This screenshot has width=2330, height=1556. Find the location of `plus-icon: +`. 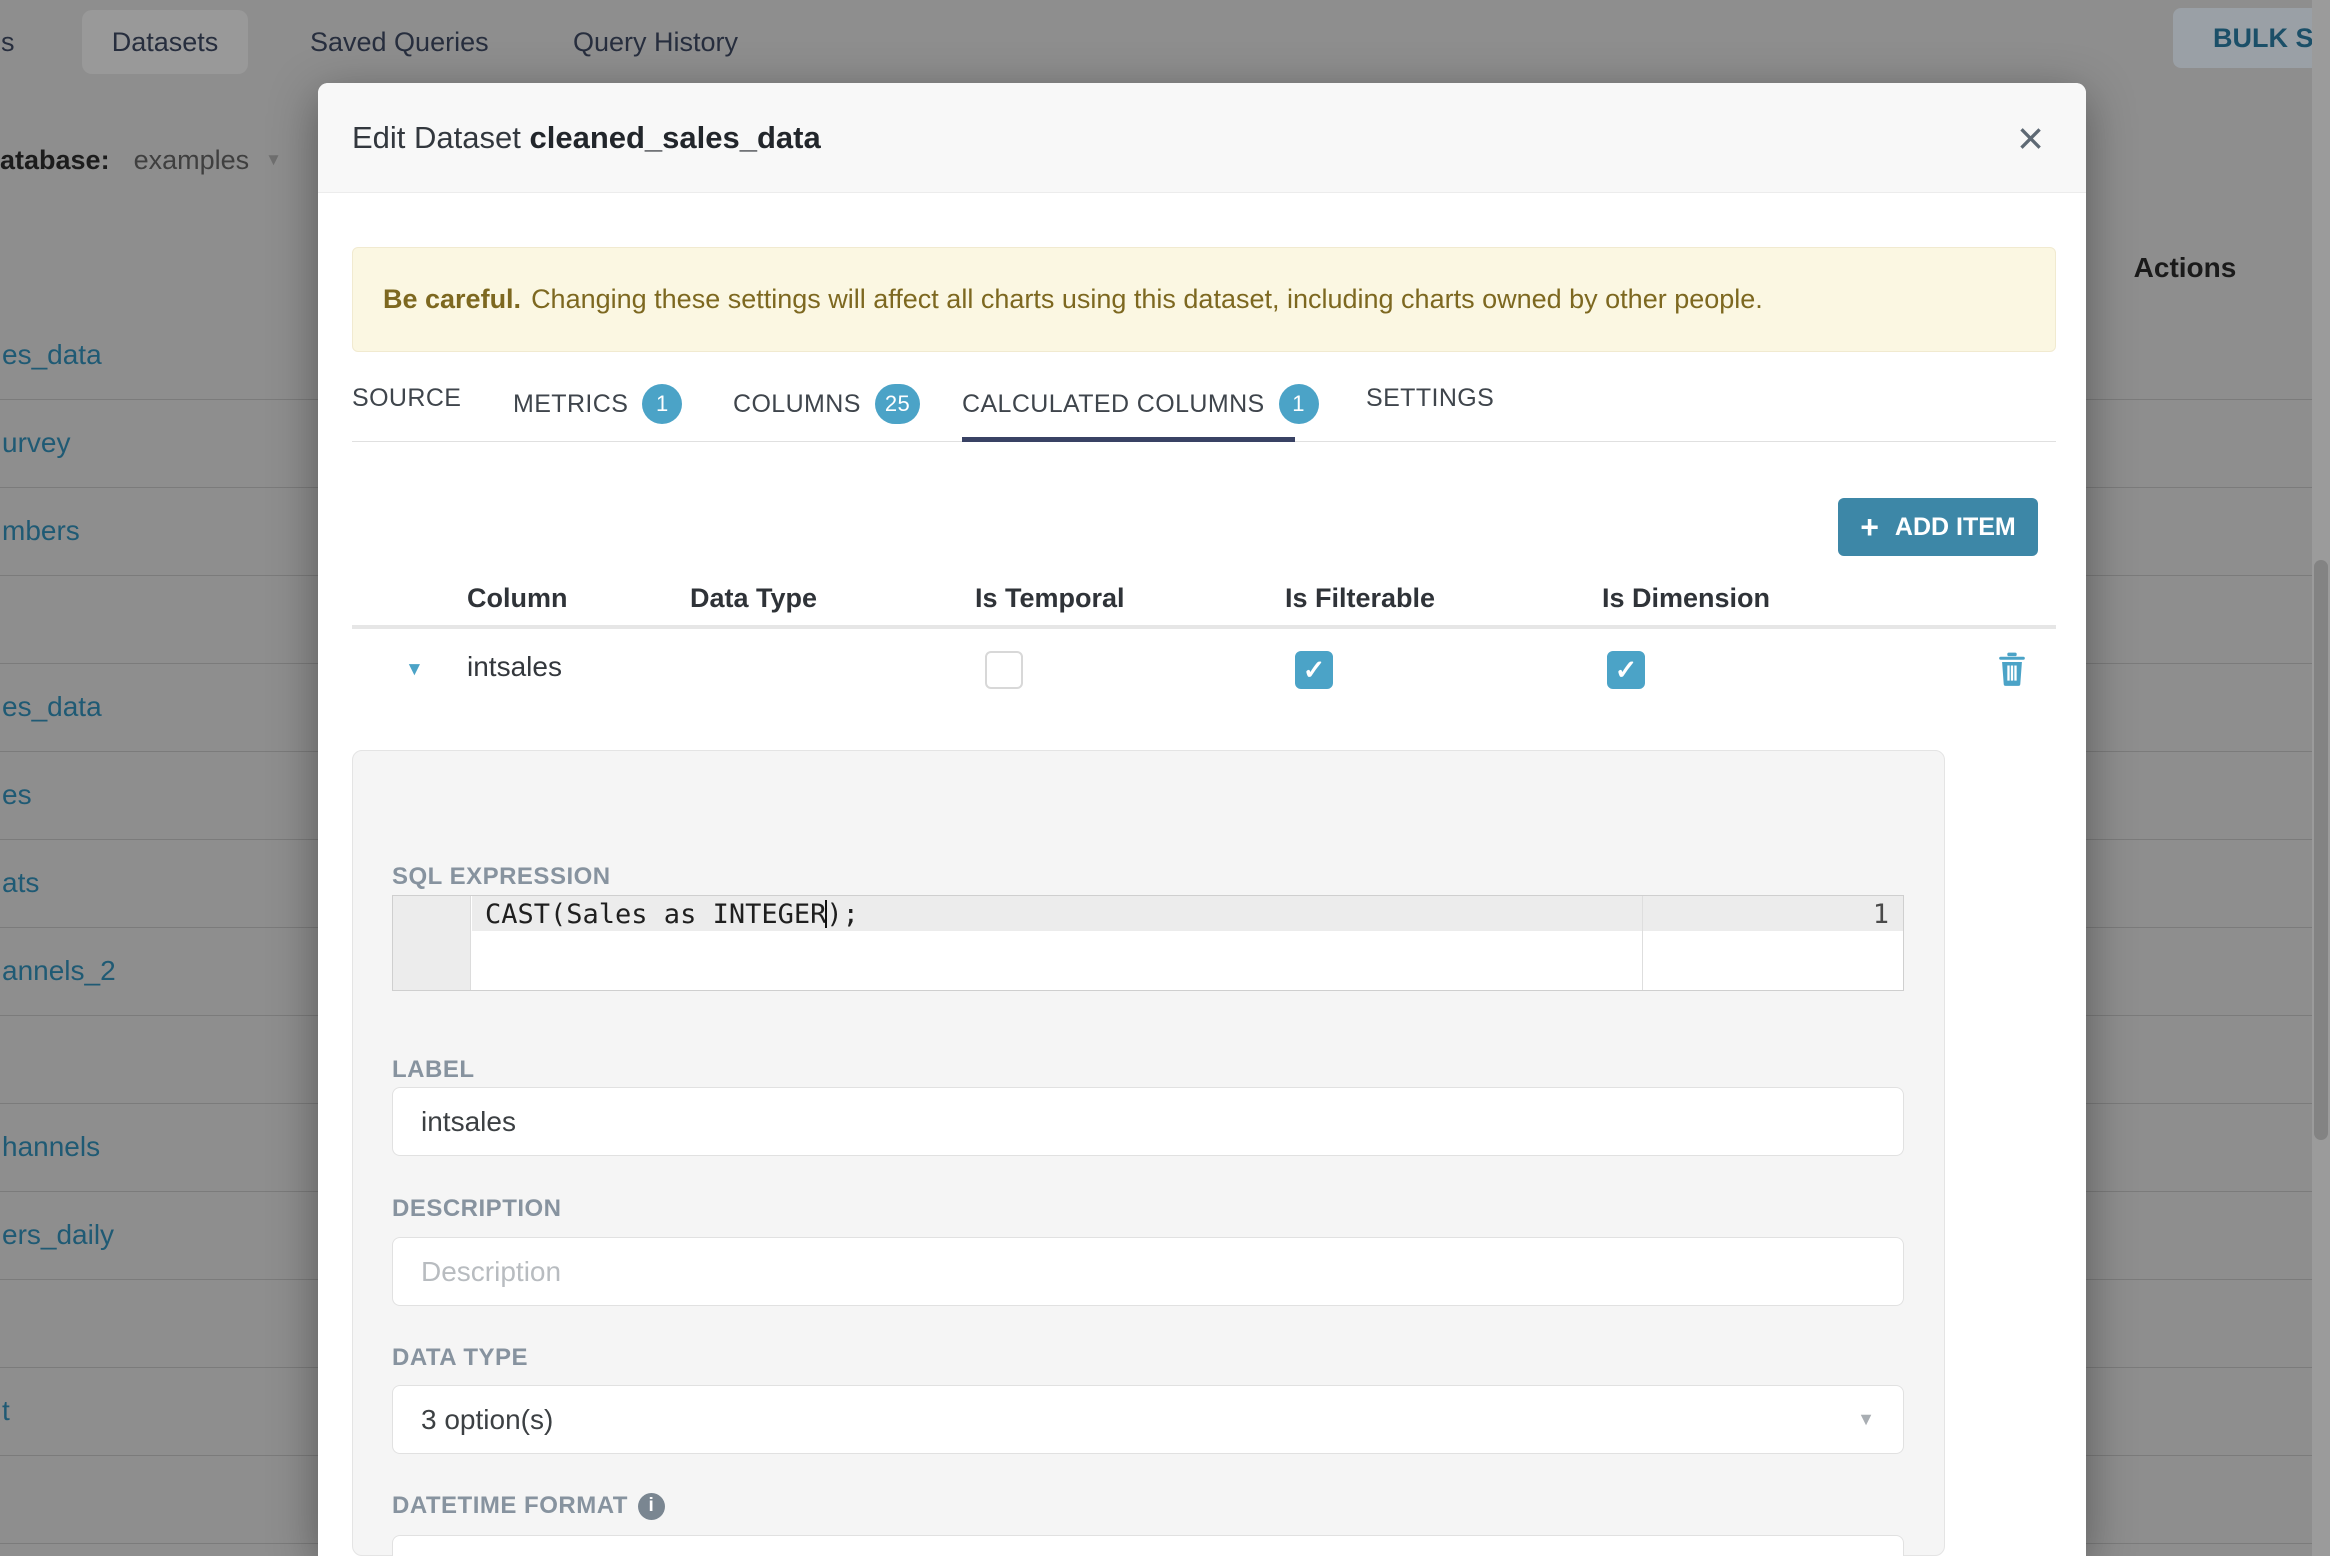

plus-icon: + is located at coordinates (1869, 527).